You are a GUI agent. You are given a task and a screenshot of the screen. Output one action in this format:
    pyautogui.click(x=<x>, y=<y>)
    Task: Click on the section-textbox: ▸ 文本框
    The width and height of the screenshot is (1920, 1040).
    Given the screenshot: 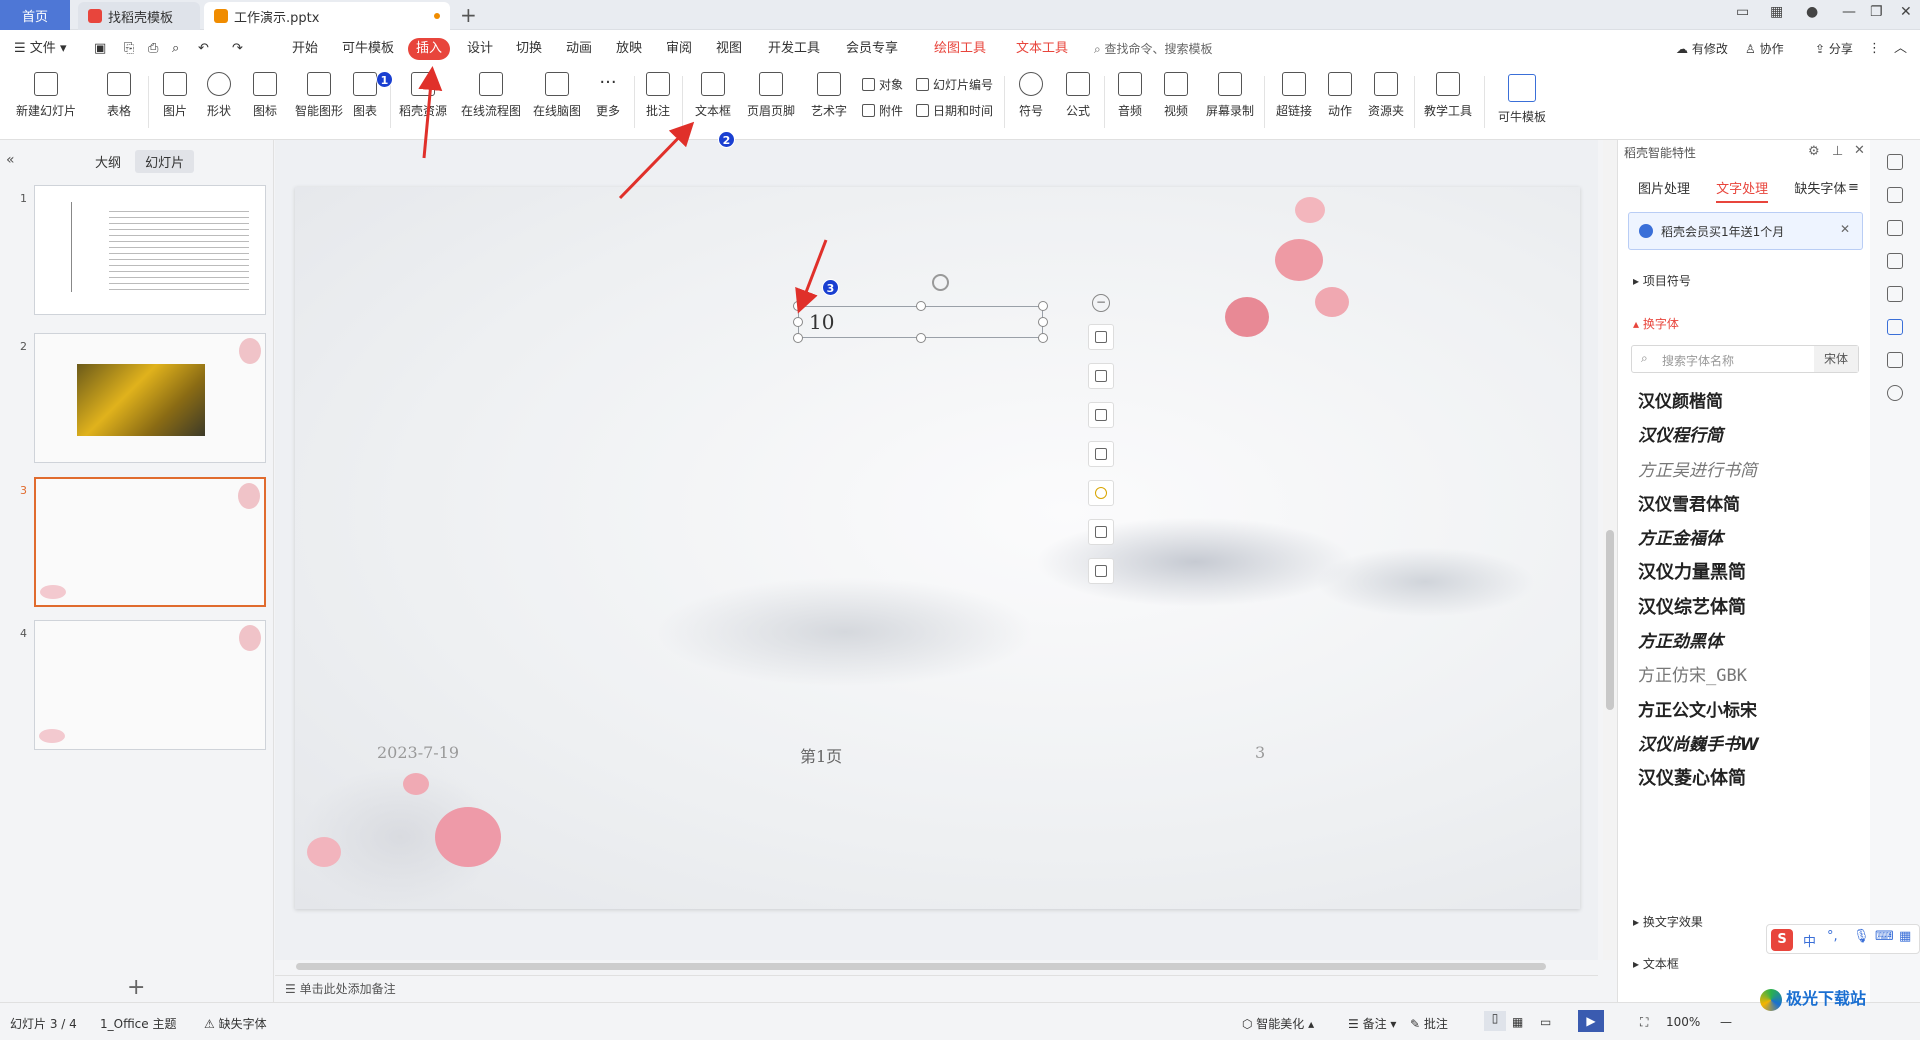 What is the action you would take?
    pyautogui.click(x=1656, y=963)
    